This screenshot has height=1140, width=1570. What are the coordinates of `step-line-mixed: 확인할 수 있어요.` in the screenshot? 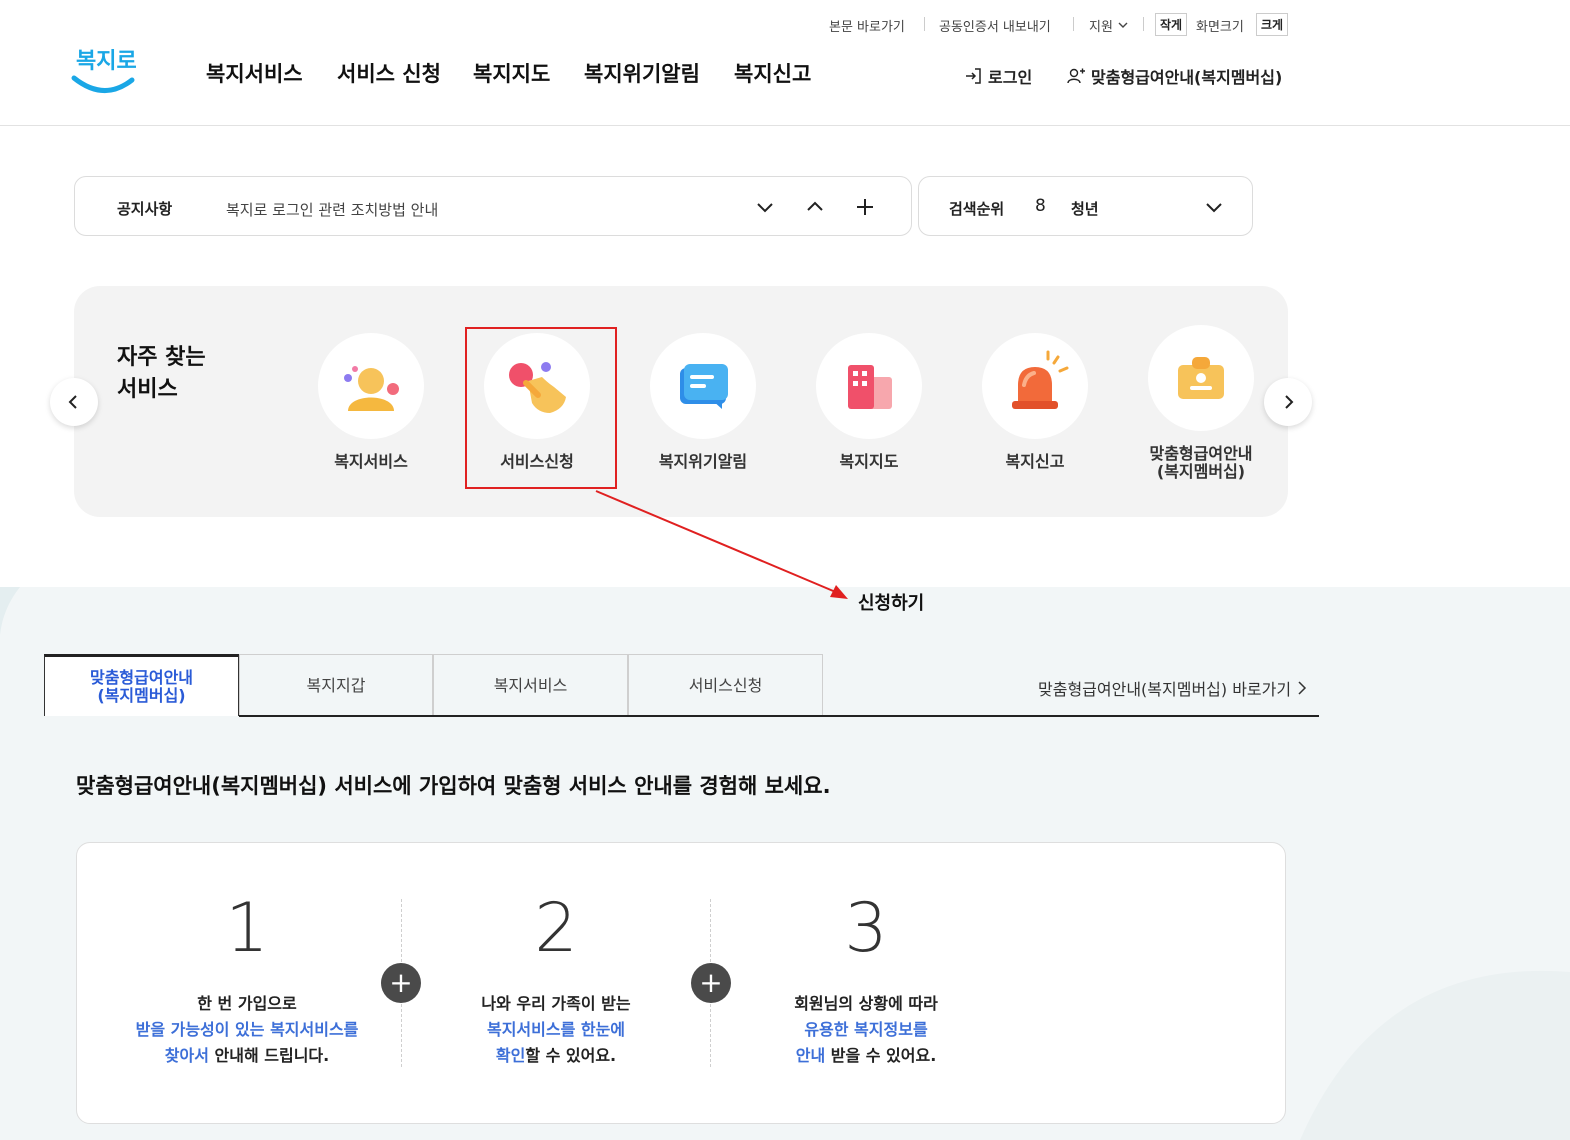 It's located at (556, 1056).